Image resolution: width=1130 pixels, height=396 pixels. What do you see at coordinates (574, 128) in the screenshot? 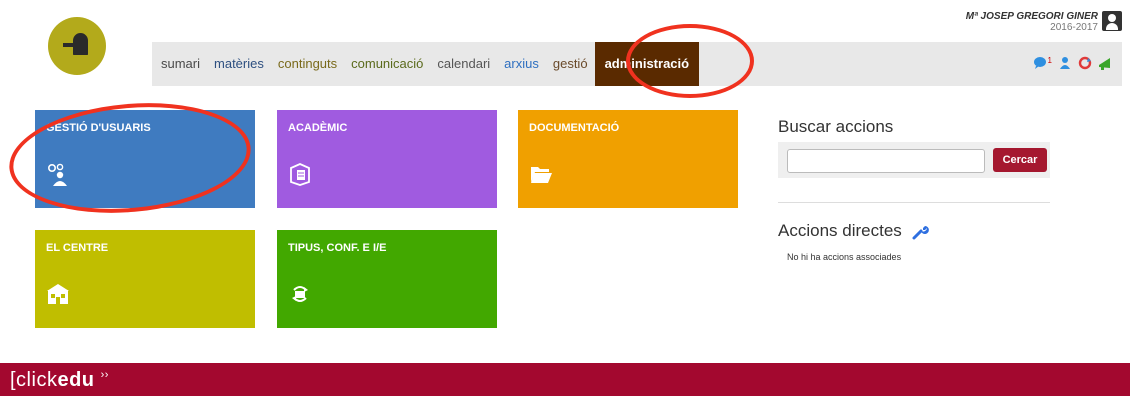
I see `tile-title: DOCUMENTACIÓ` at bounding box center [574, 128].